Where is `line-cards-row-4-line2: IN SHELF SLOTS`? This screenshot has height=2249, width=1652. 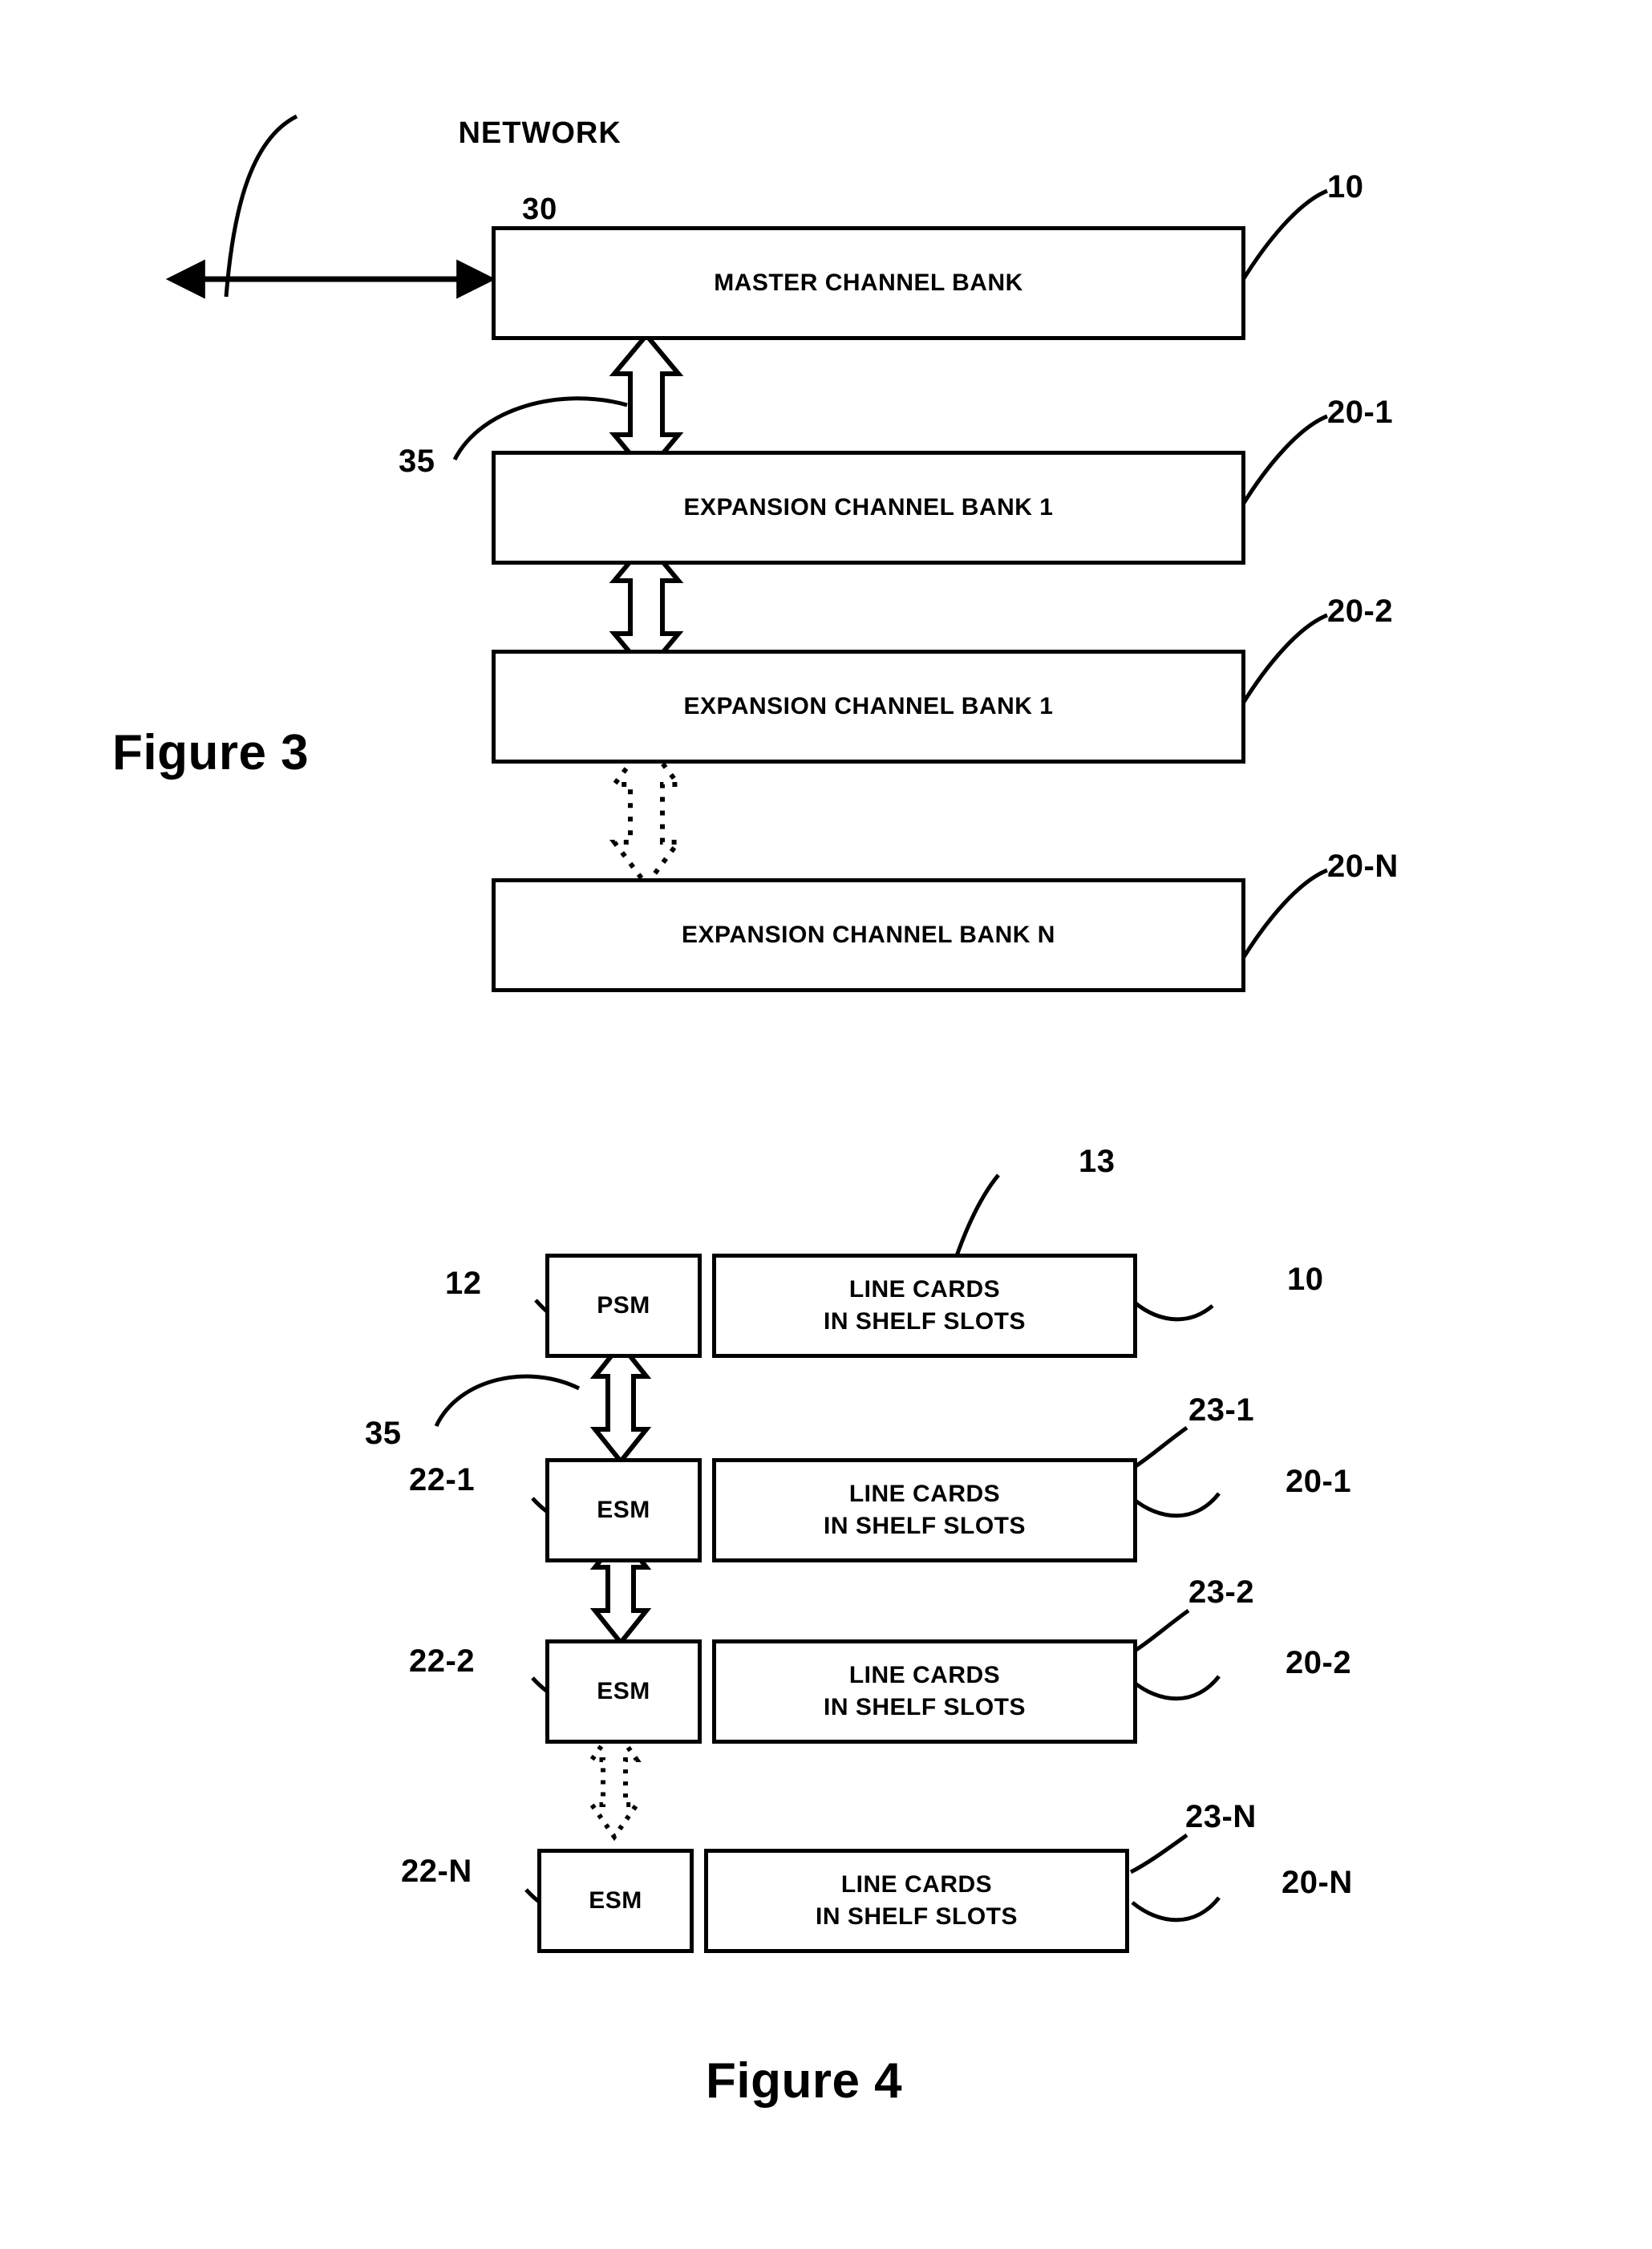 line-cards-row-4-line2: IN SHELF SLOTS is located at coordinates (916, 1916).